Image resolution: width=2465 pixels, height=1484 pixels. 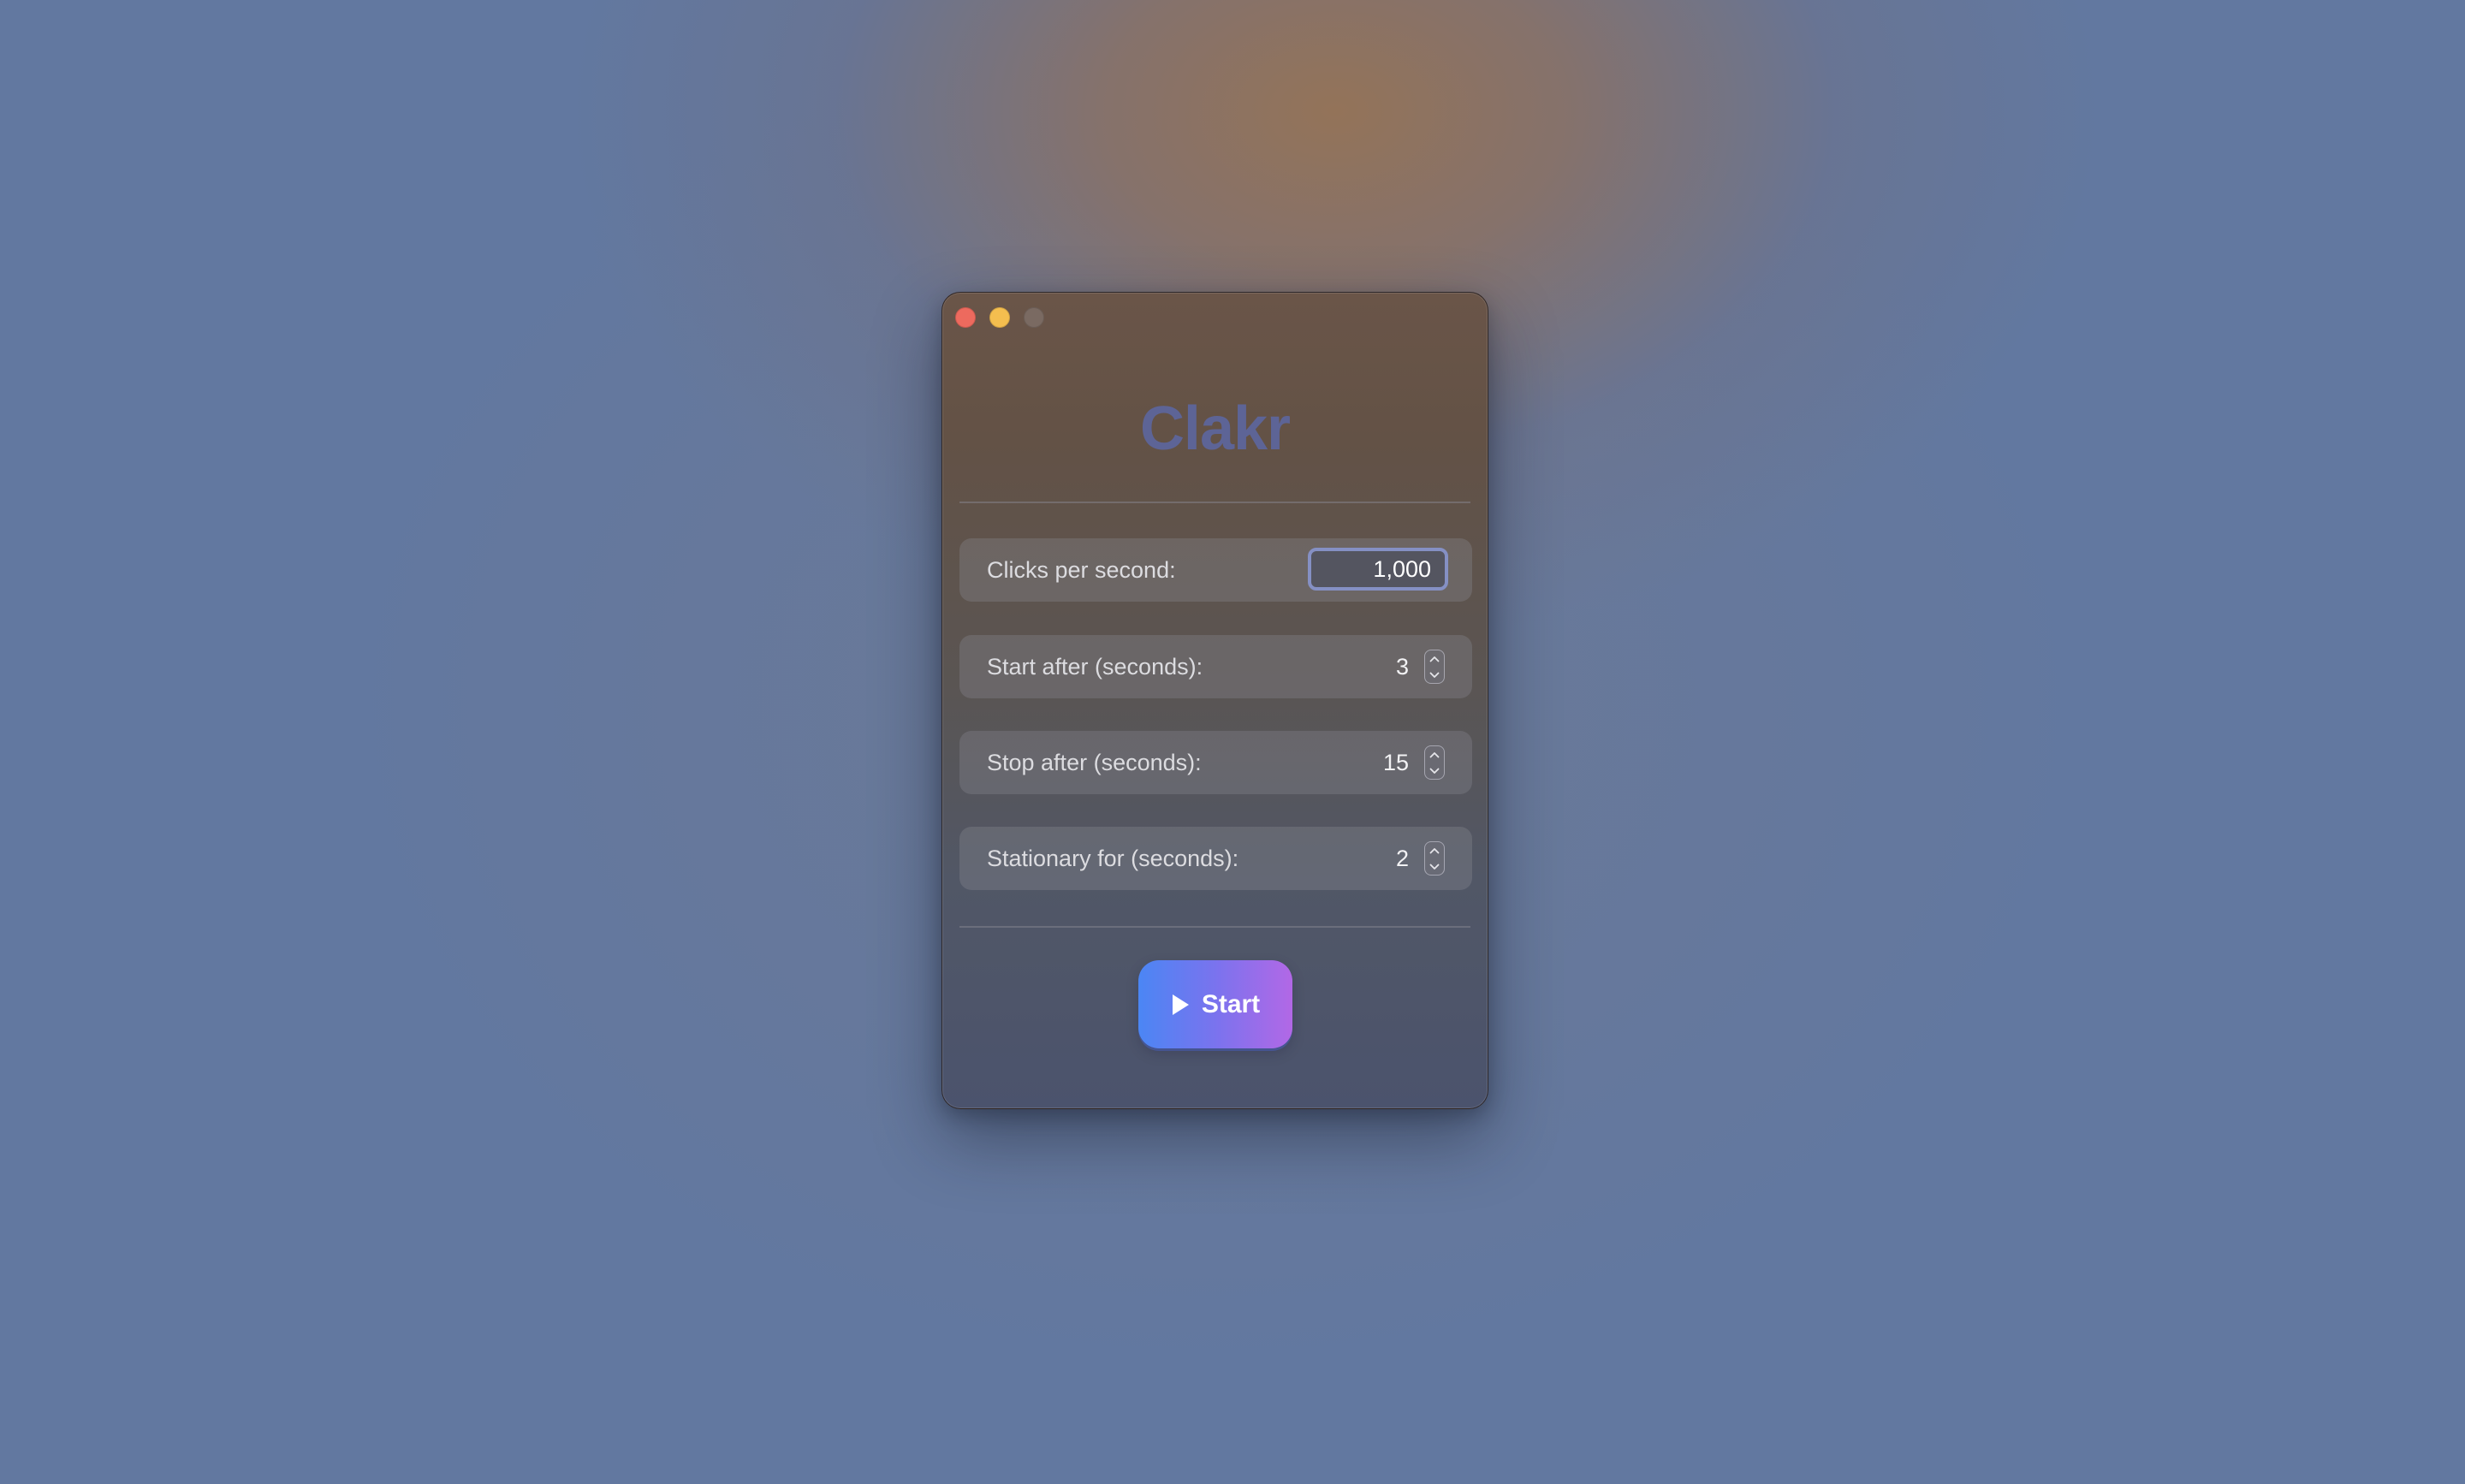 What do you see at coordinates (1214, 503) in the screenshot?
I see `top-divider` at bounding box center [1214, 503].